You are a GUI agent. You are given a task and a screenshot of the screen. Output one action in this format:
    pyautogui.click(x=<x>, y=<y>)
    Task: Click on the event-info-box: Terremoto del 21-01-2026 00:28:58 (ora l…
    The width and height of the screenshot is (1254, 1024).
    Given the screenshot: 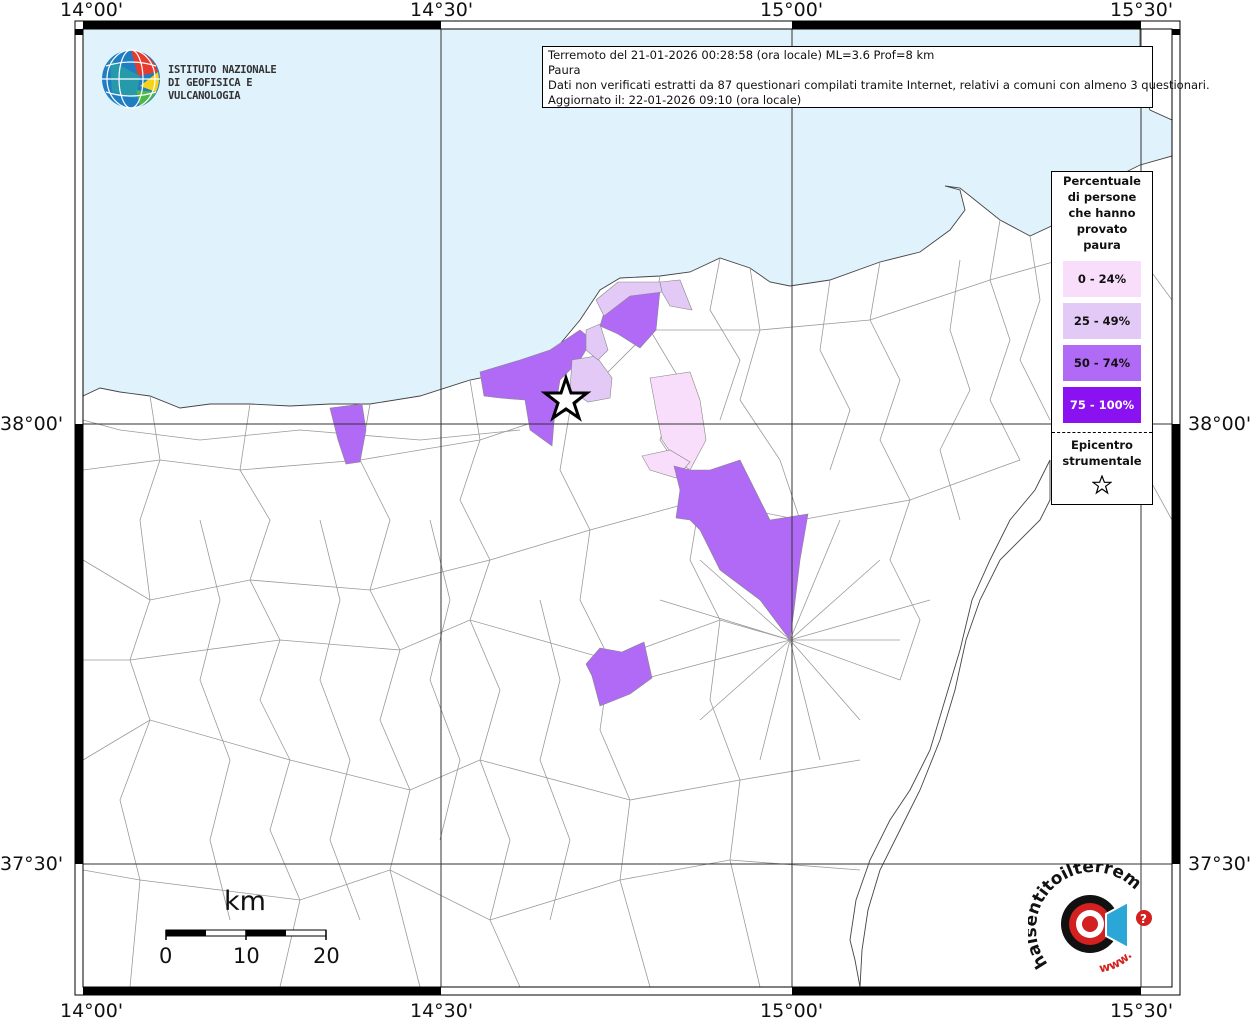 What is the action you would take?
    pyautogui.click(x=876, y=77)
    